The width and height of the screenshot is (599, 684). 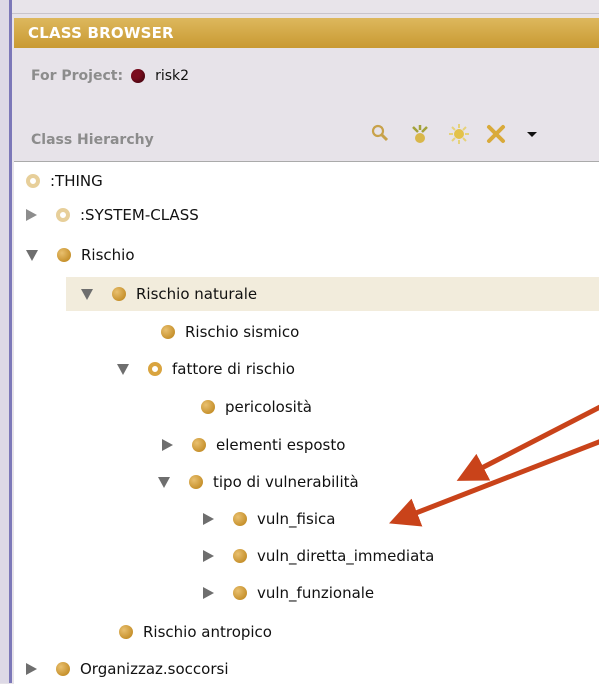 What do you see at coordinates (316, 593) in the screenshot?
I see `tree-item-label: vuln_funzionale` at bounding box center [316, 593].